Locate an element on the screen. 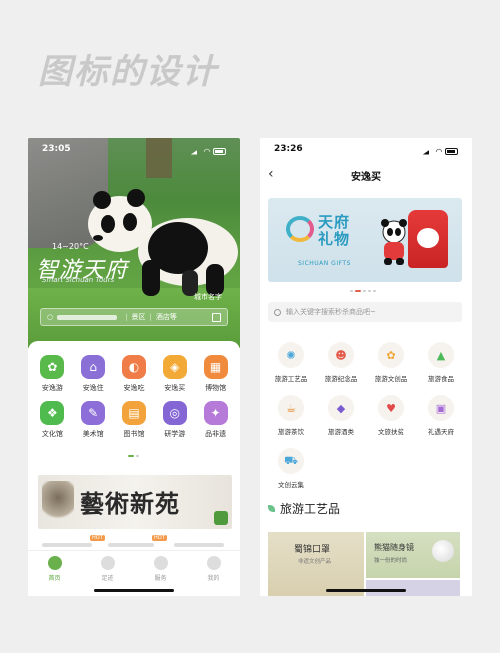  category-icon: ◆ is located at coordinates (341, 408).